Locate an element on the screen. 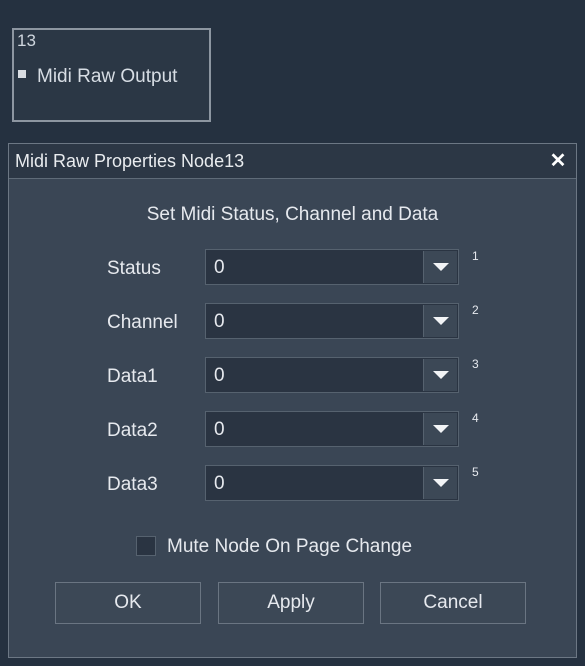  data1-index: 3 is located at coordinates (475, 364).